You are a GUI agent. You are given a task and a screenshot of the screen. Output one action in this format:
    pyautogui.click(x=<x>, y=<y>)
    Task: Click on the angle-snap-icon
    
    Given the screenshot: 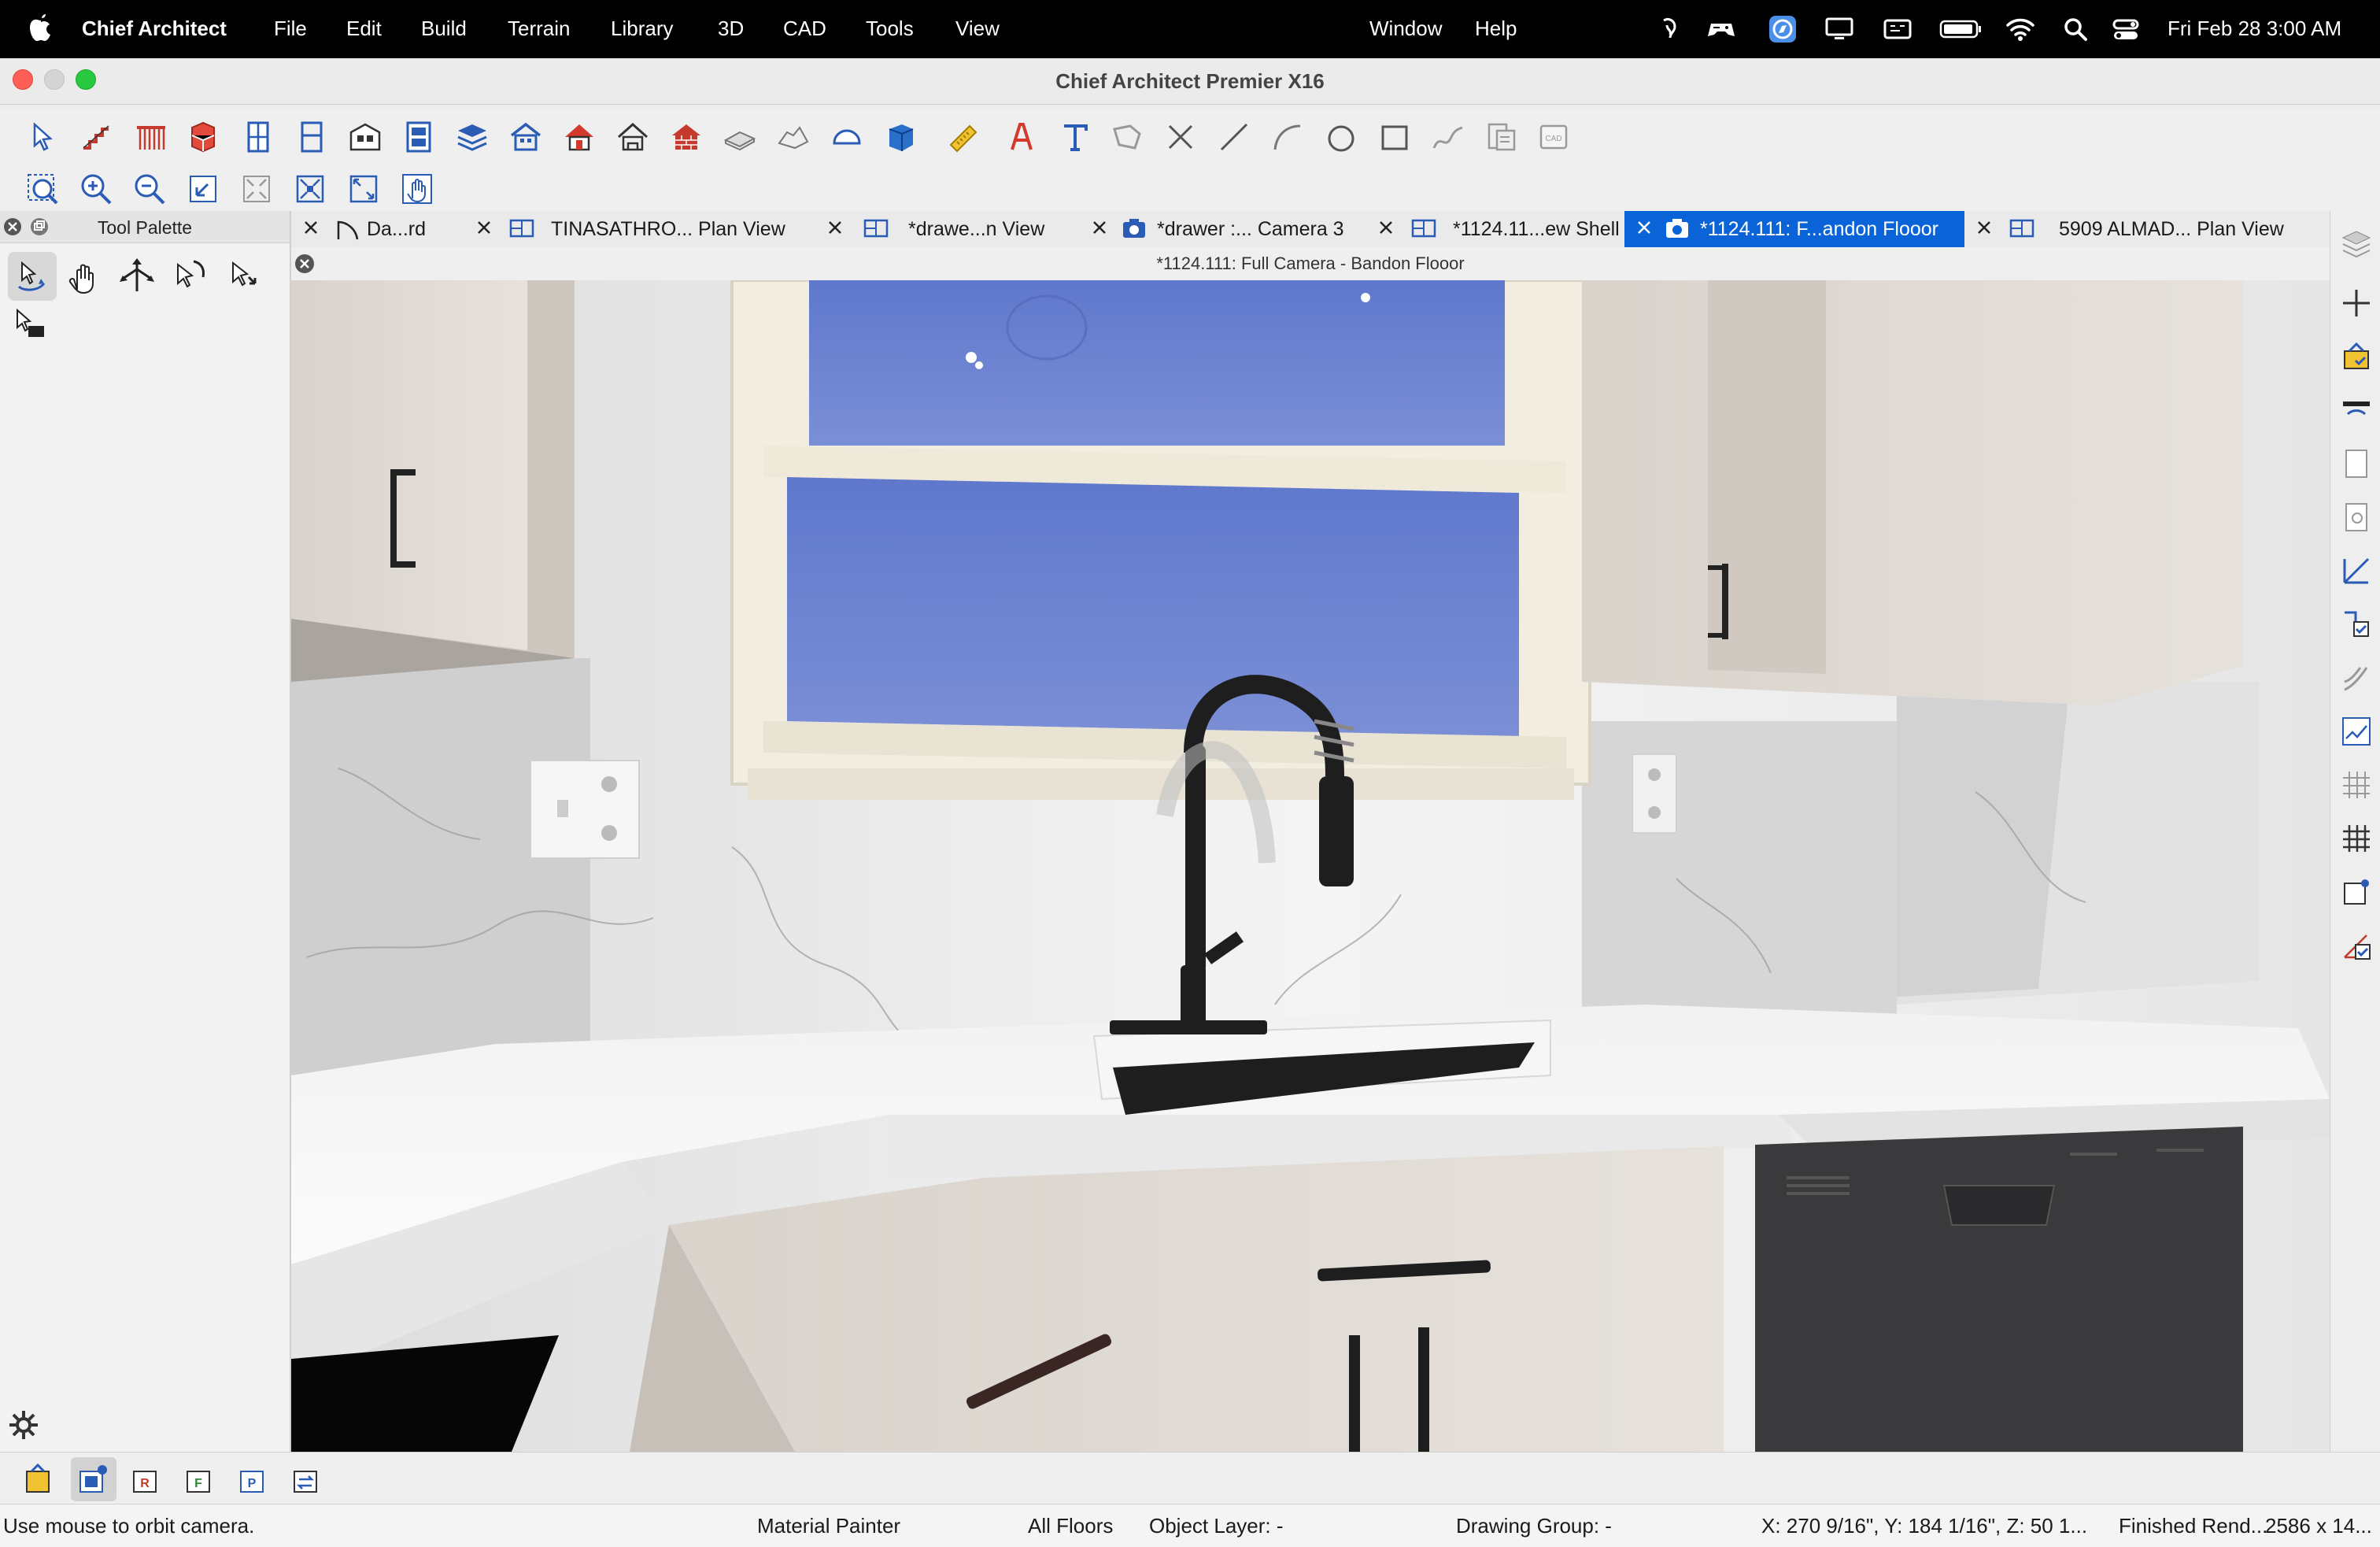 What is the action you would take?
    pyautogui.click(x=2356, y=945)
    